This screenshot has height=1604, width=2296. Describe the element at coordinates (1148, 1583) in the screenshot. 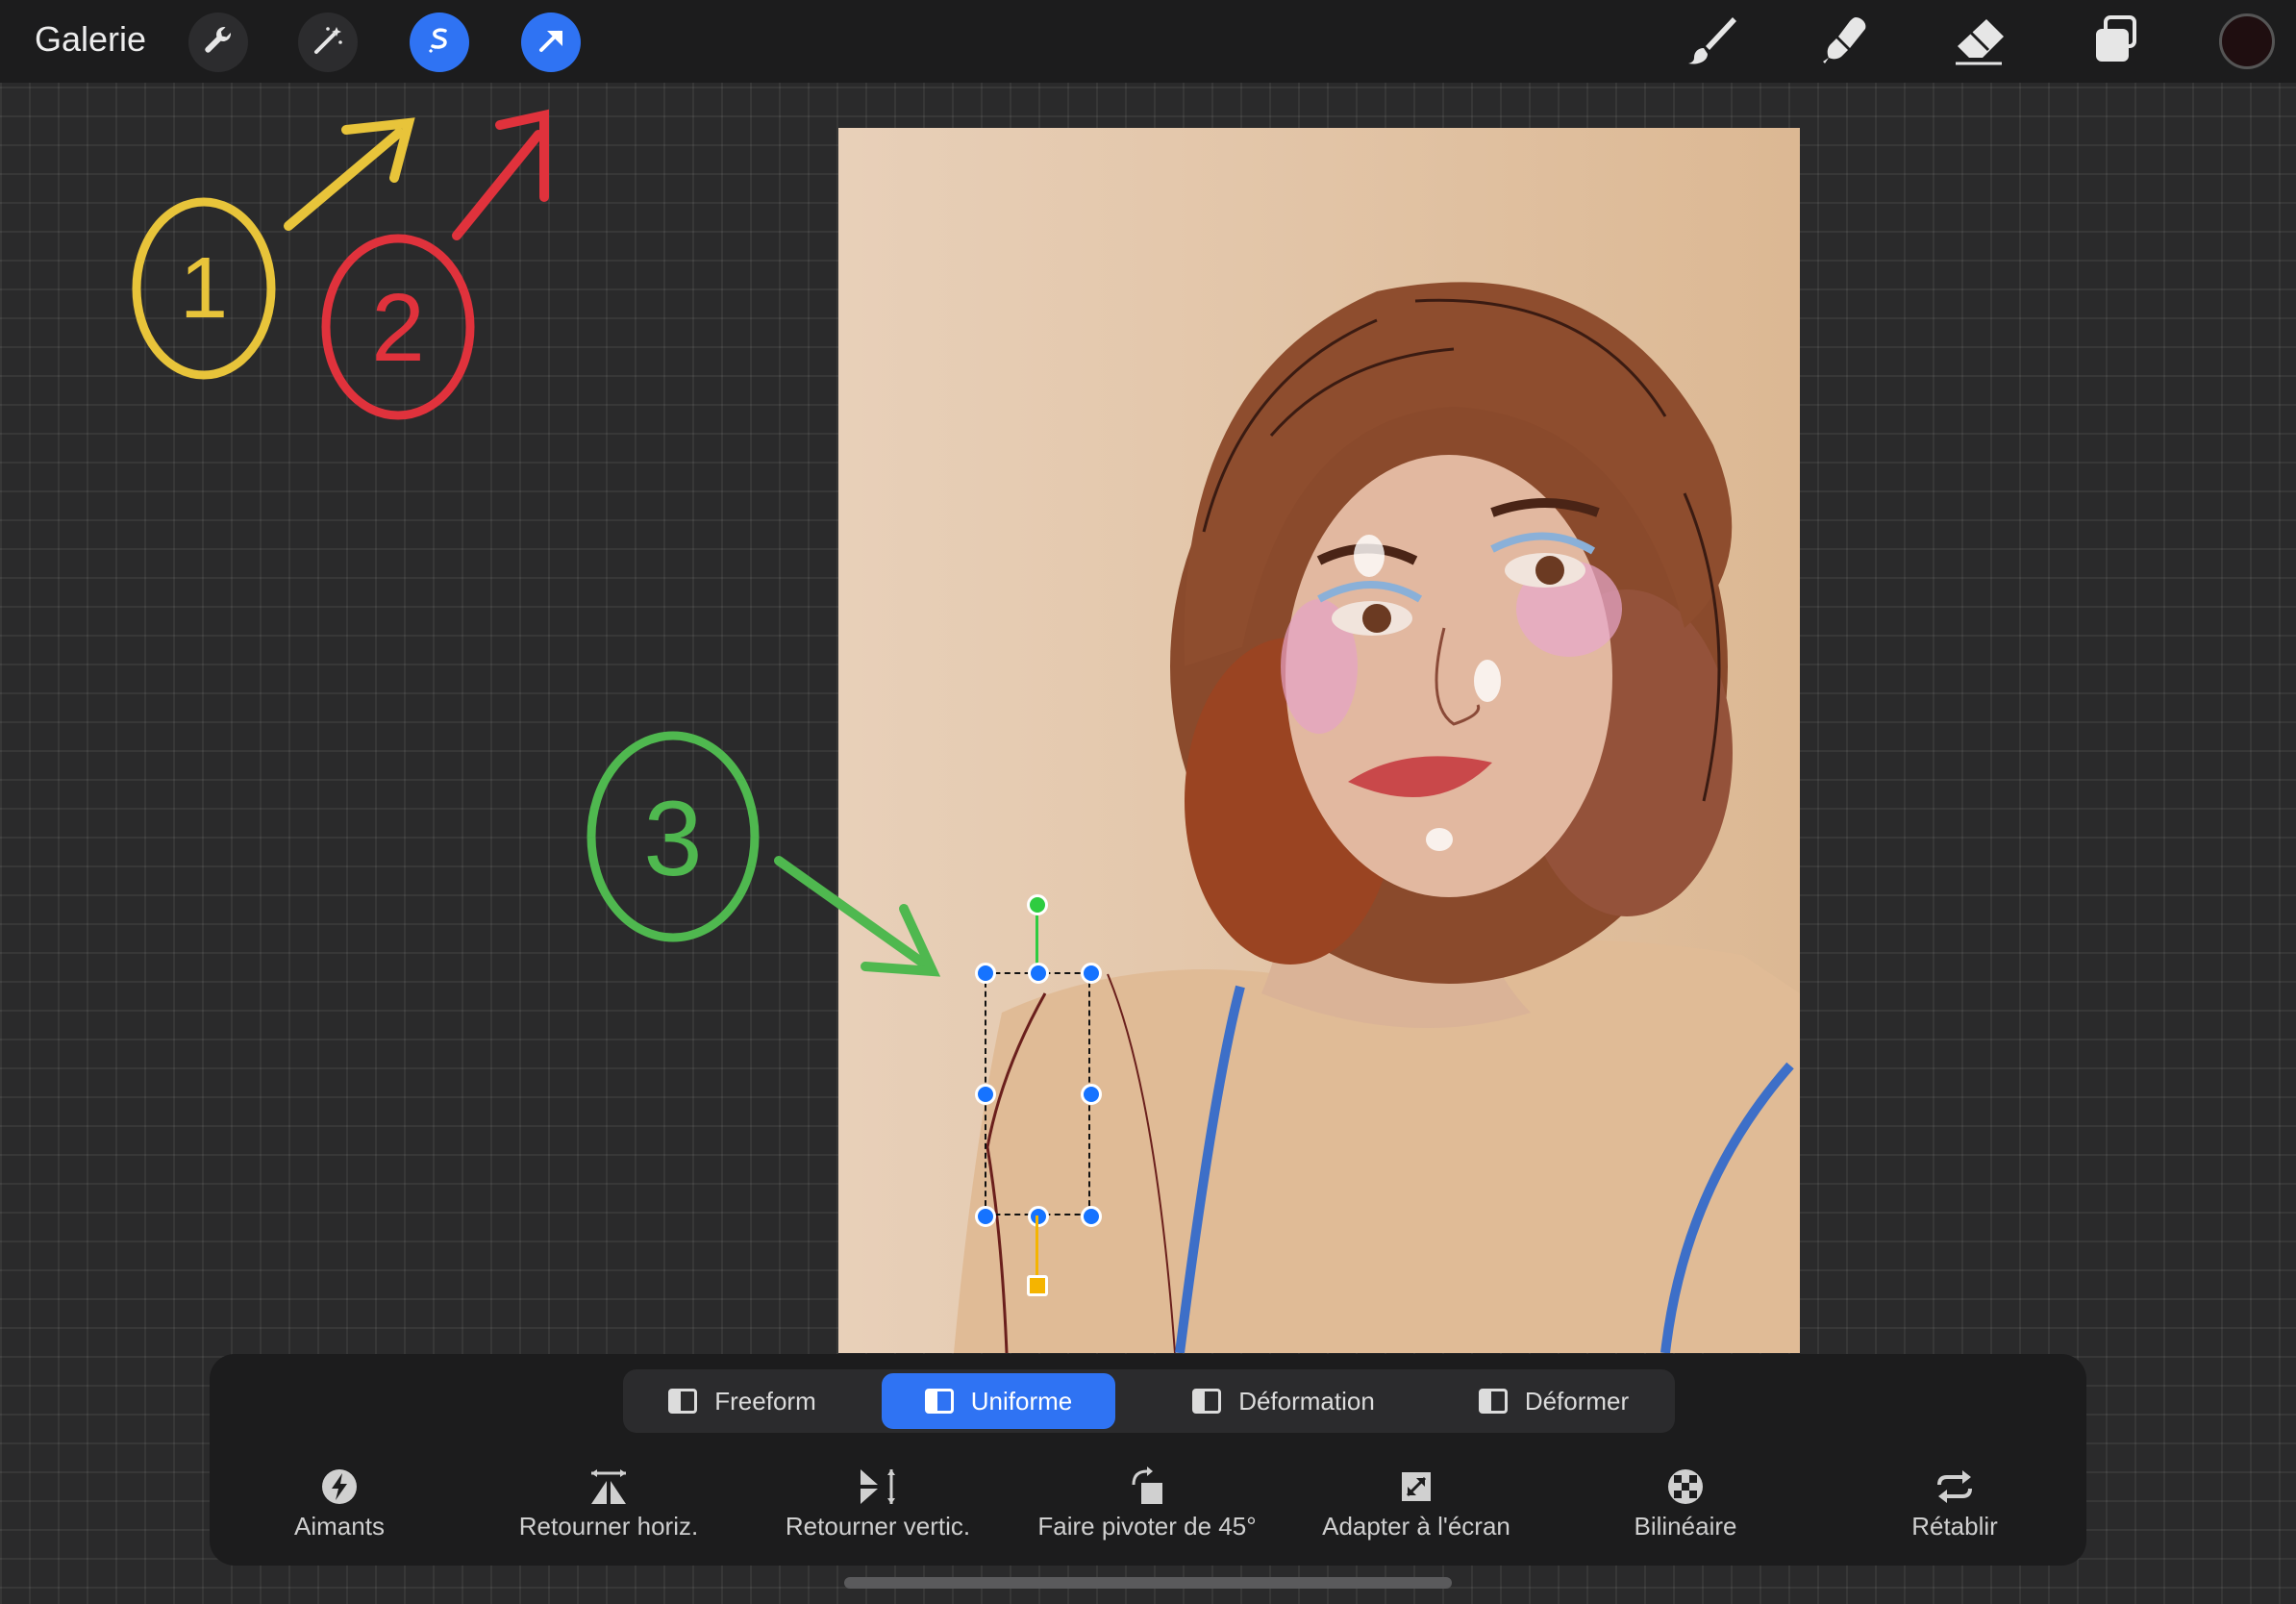

I see `home-indicator` at that location.